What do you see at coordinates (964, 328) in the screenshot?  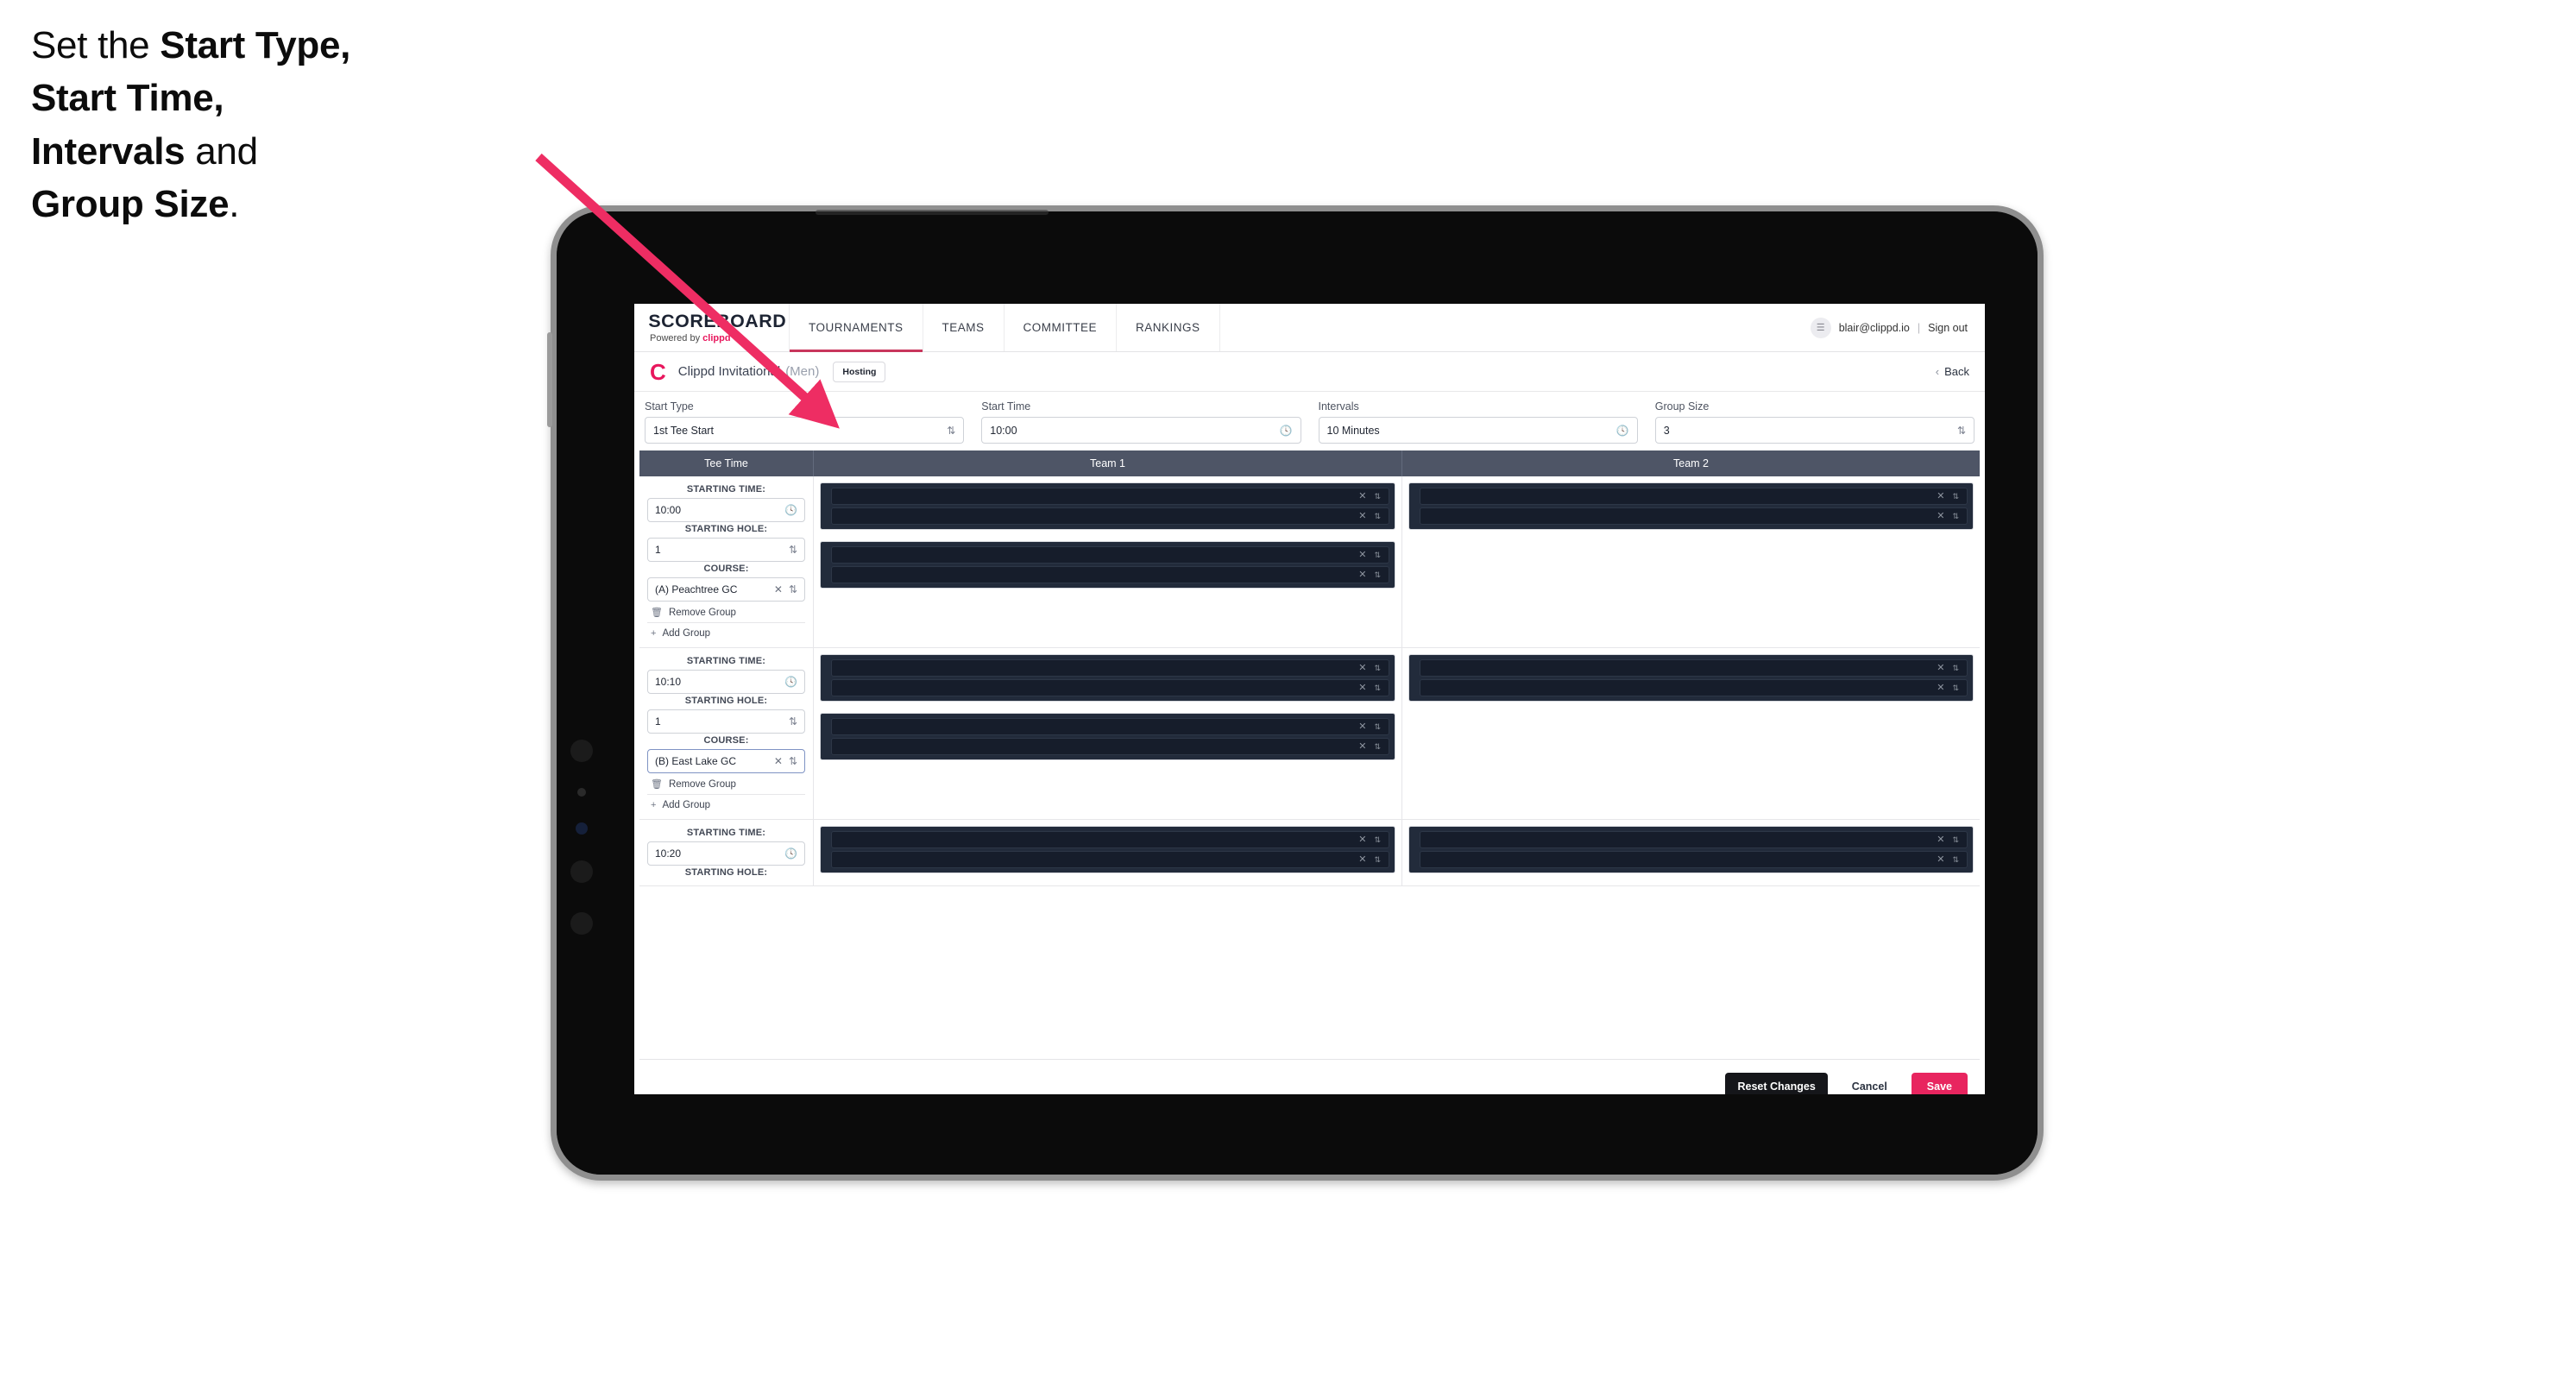 I see `nav-tab-teams: TEAMS` at bounding box center [964, 328].